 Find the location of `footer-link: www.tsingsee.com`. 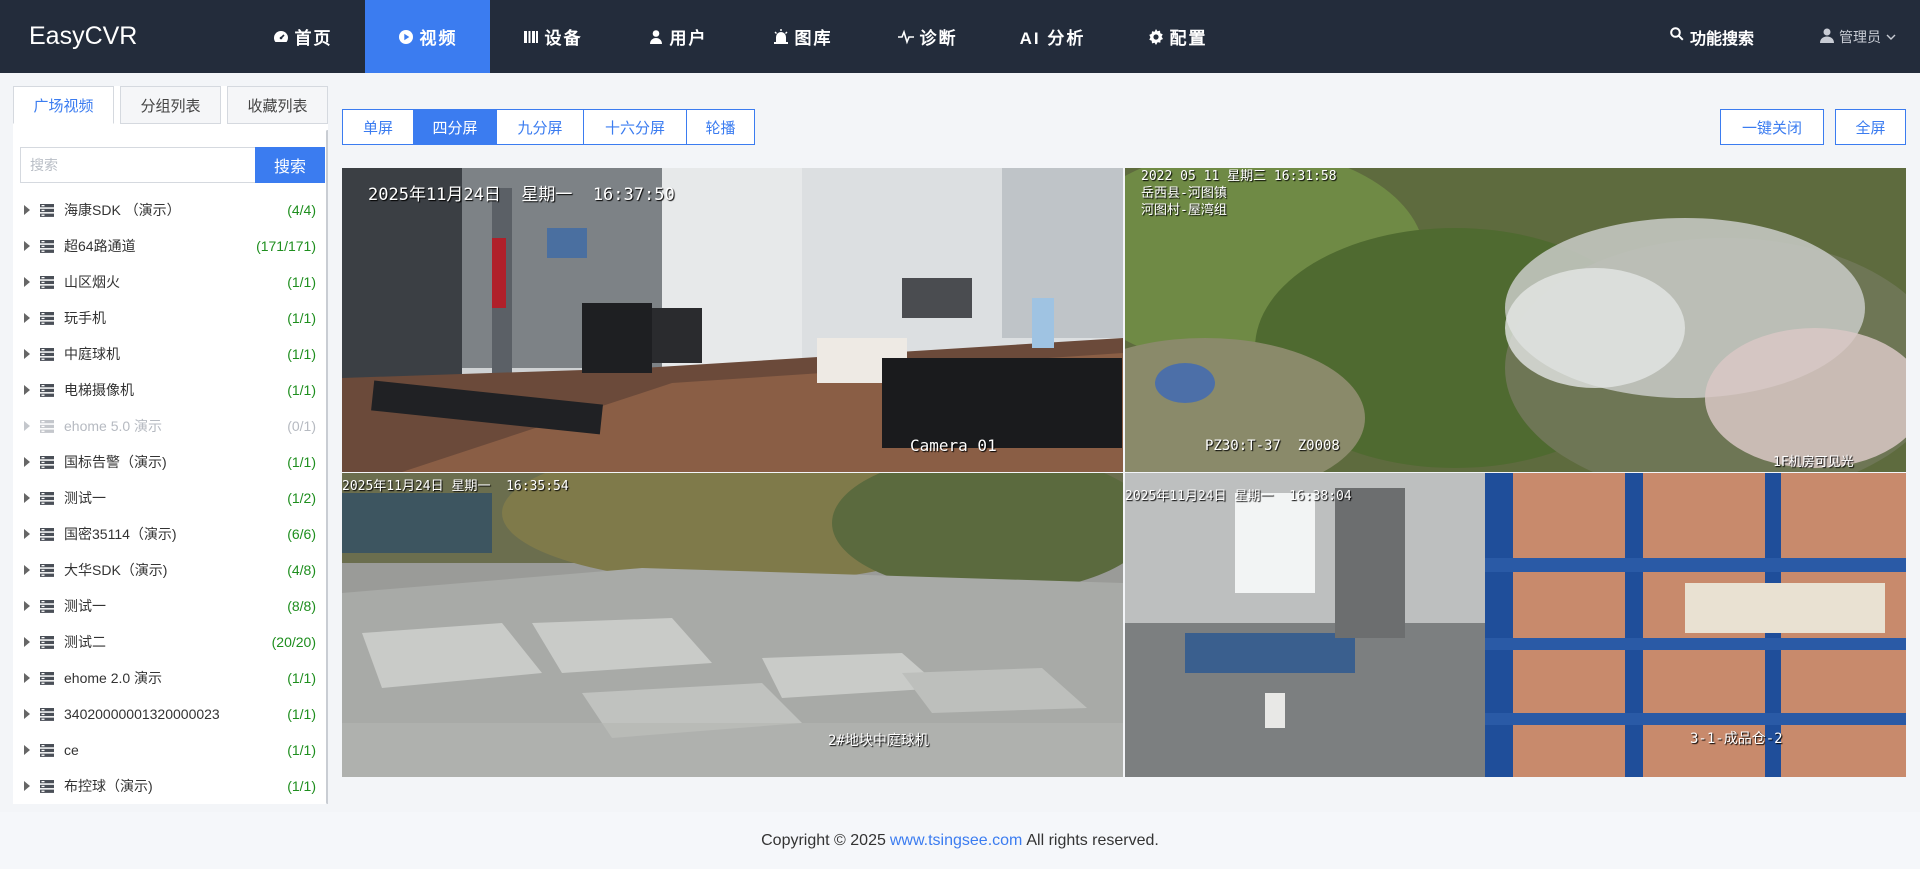

footer-link: www.tsingsee.com is located at coordinates (956, 841).